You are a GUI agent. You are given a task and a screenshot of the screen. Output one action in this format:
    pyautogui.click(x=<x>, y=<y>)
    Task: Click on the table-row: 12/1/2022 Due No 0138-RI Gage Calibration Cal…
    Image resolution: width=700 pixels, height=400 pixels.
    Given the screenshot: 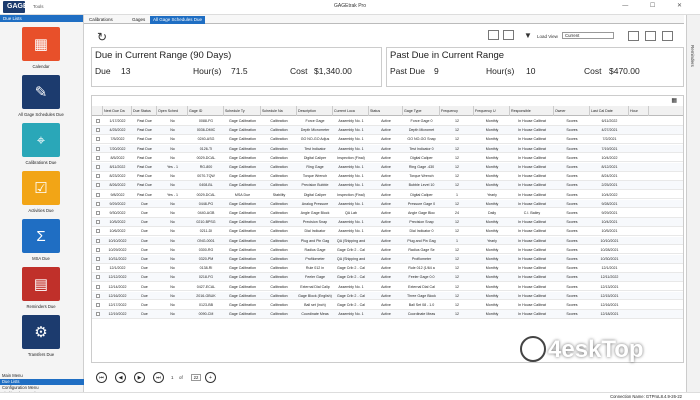 What is the action you would take?
    pyautogui.click(x=387, y=268)
    